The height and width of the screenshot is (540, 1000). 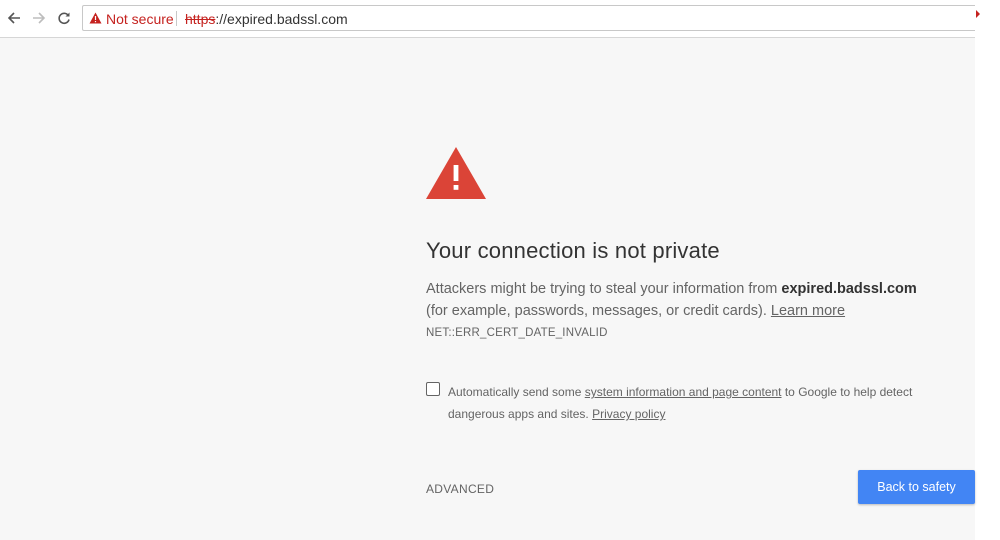 What do you see at coordinates (808, 311) in the screenshot?
I see `learn-more-link: Learn more` at bounding box center [808, 311].